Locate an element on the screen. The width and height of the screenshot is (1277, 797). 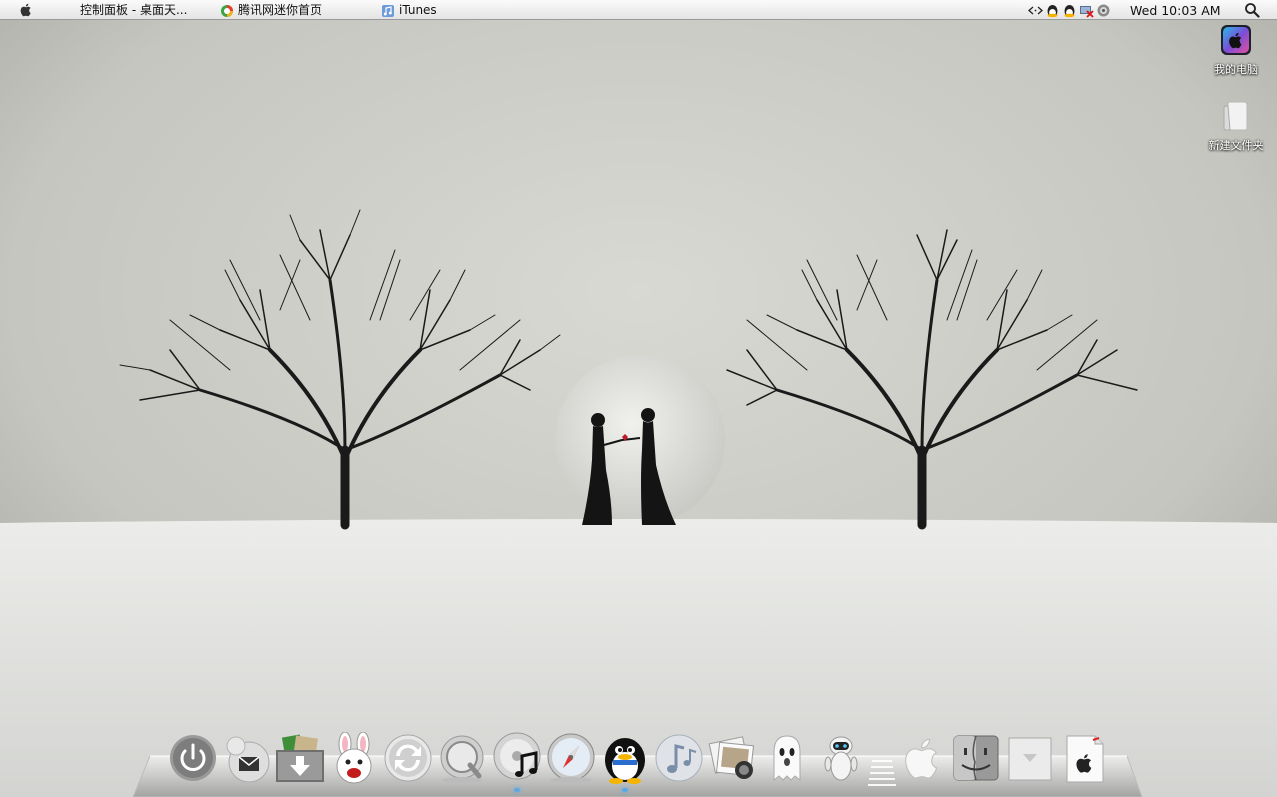
taskbar-item-tencent: 腾讯网迷你首页 is located at coordinates (271, 10).